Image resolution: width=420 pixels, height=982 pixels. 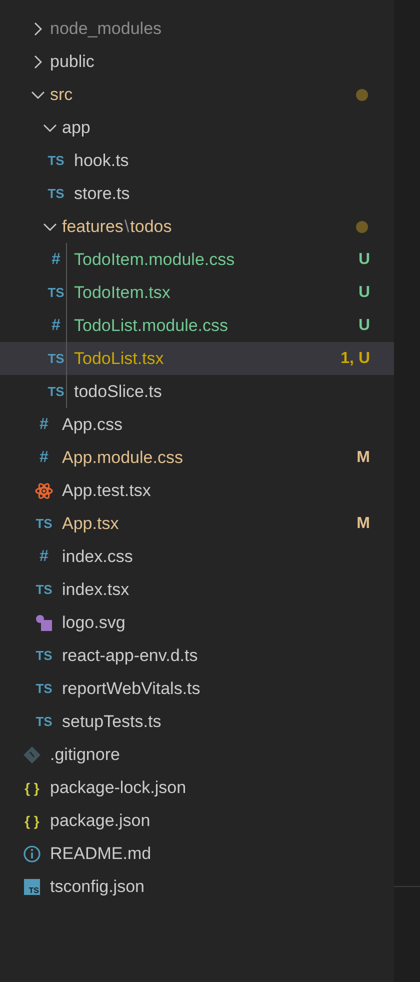 I want to click on folder-name: public, so click(x=73, y=61).